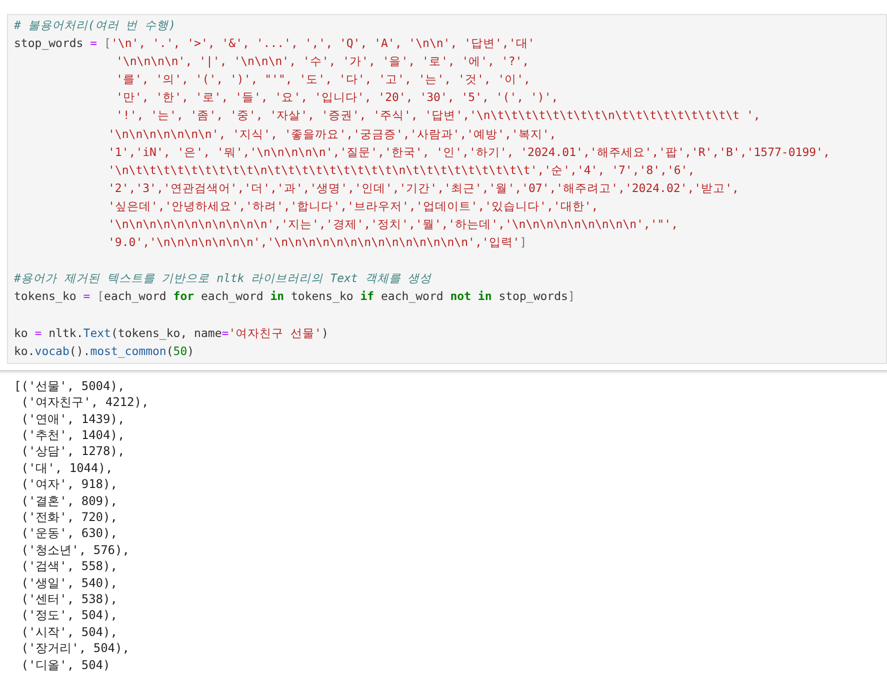 Image resolution: width=887 pixels, height=677 pixels. Describe the element at coordinates (84, 402) in the screenshot. I see `output-line: ('여자친구', 4212),` at that location.